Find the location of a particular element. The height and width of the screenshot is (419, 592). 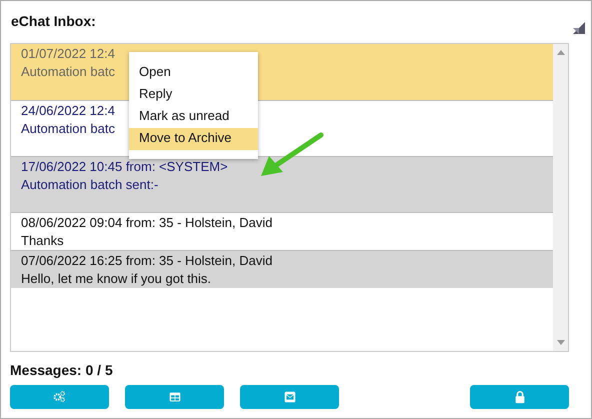

message-body: Hello, let me know if you got this. is located at coordinates (116, 279).